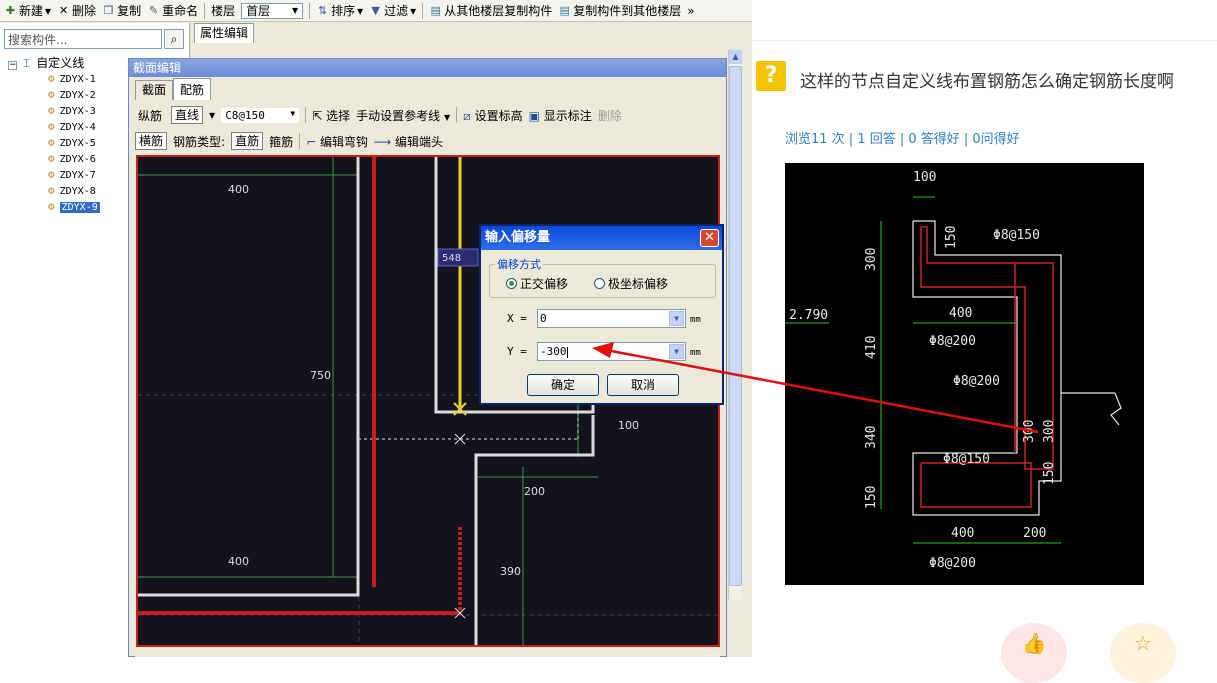 Image resolution: width=1217 pixels, height=683 pixels. I want to click on copy-icon: ❐, so click(108, 10).